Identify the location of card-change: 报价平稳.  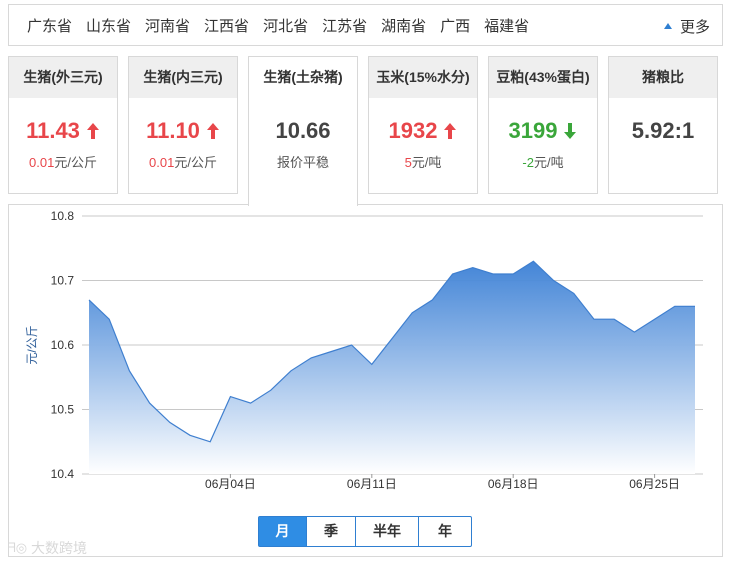
(303, 161).